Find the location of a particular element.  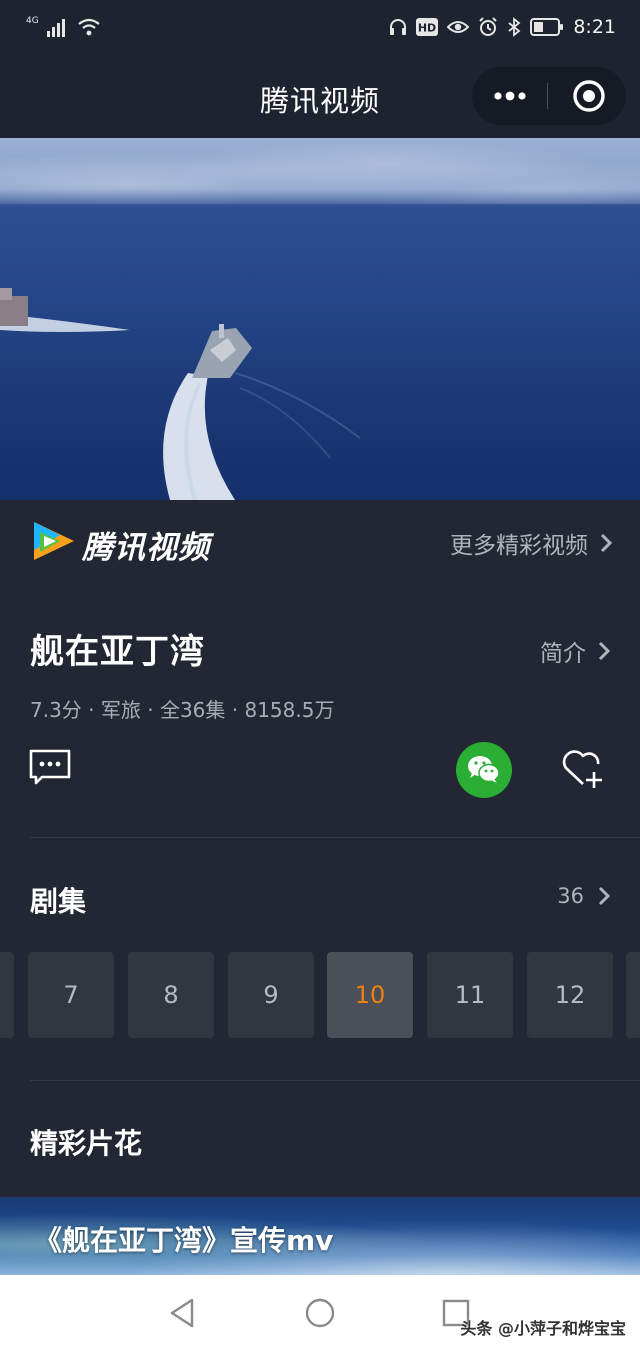

brand-name: 腾讯视频 is located at coordinates (146, 548).